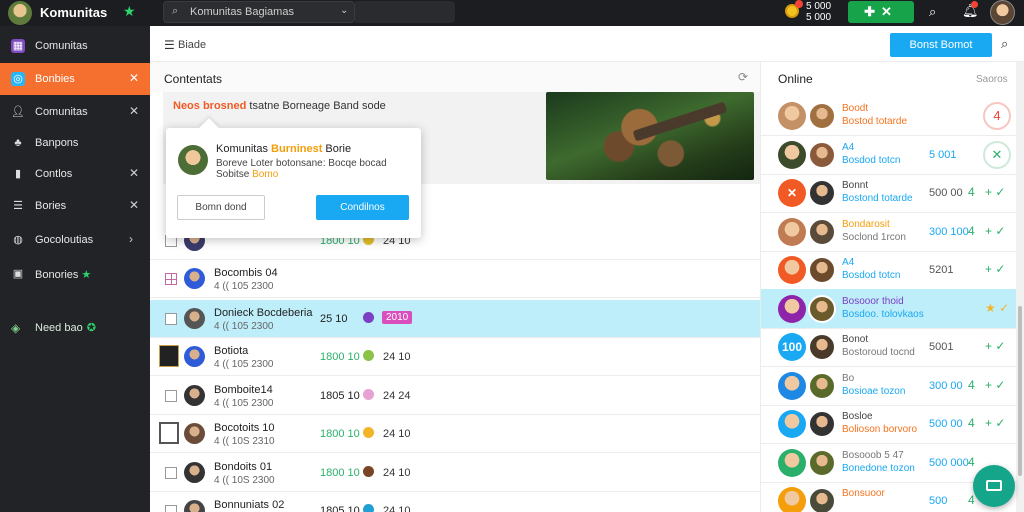 This screenshot has height=512, width=1024. Describe the element at coordinates (244, 428) in the screenshot. I see `row-name: Bocotoits 10` at that location.